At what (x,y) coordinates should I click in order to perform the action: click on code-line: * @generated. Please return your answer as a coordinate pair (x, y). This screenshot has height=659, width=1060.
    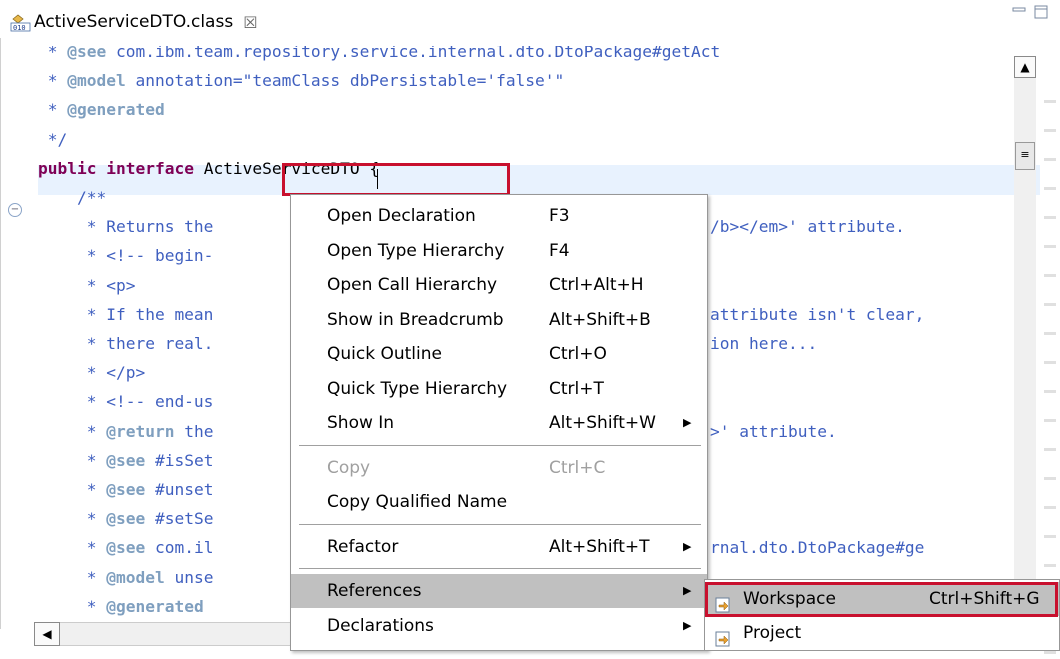
    Looking at the image, I should click on (101, 110).